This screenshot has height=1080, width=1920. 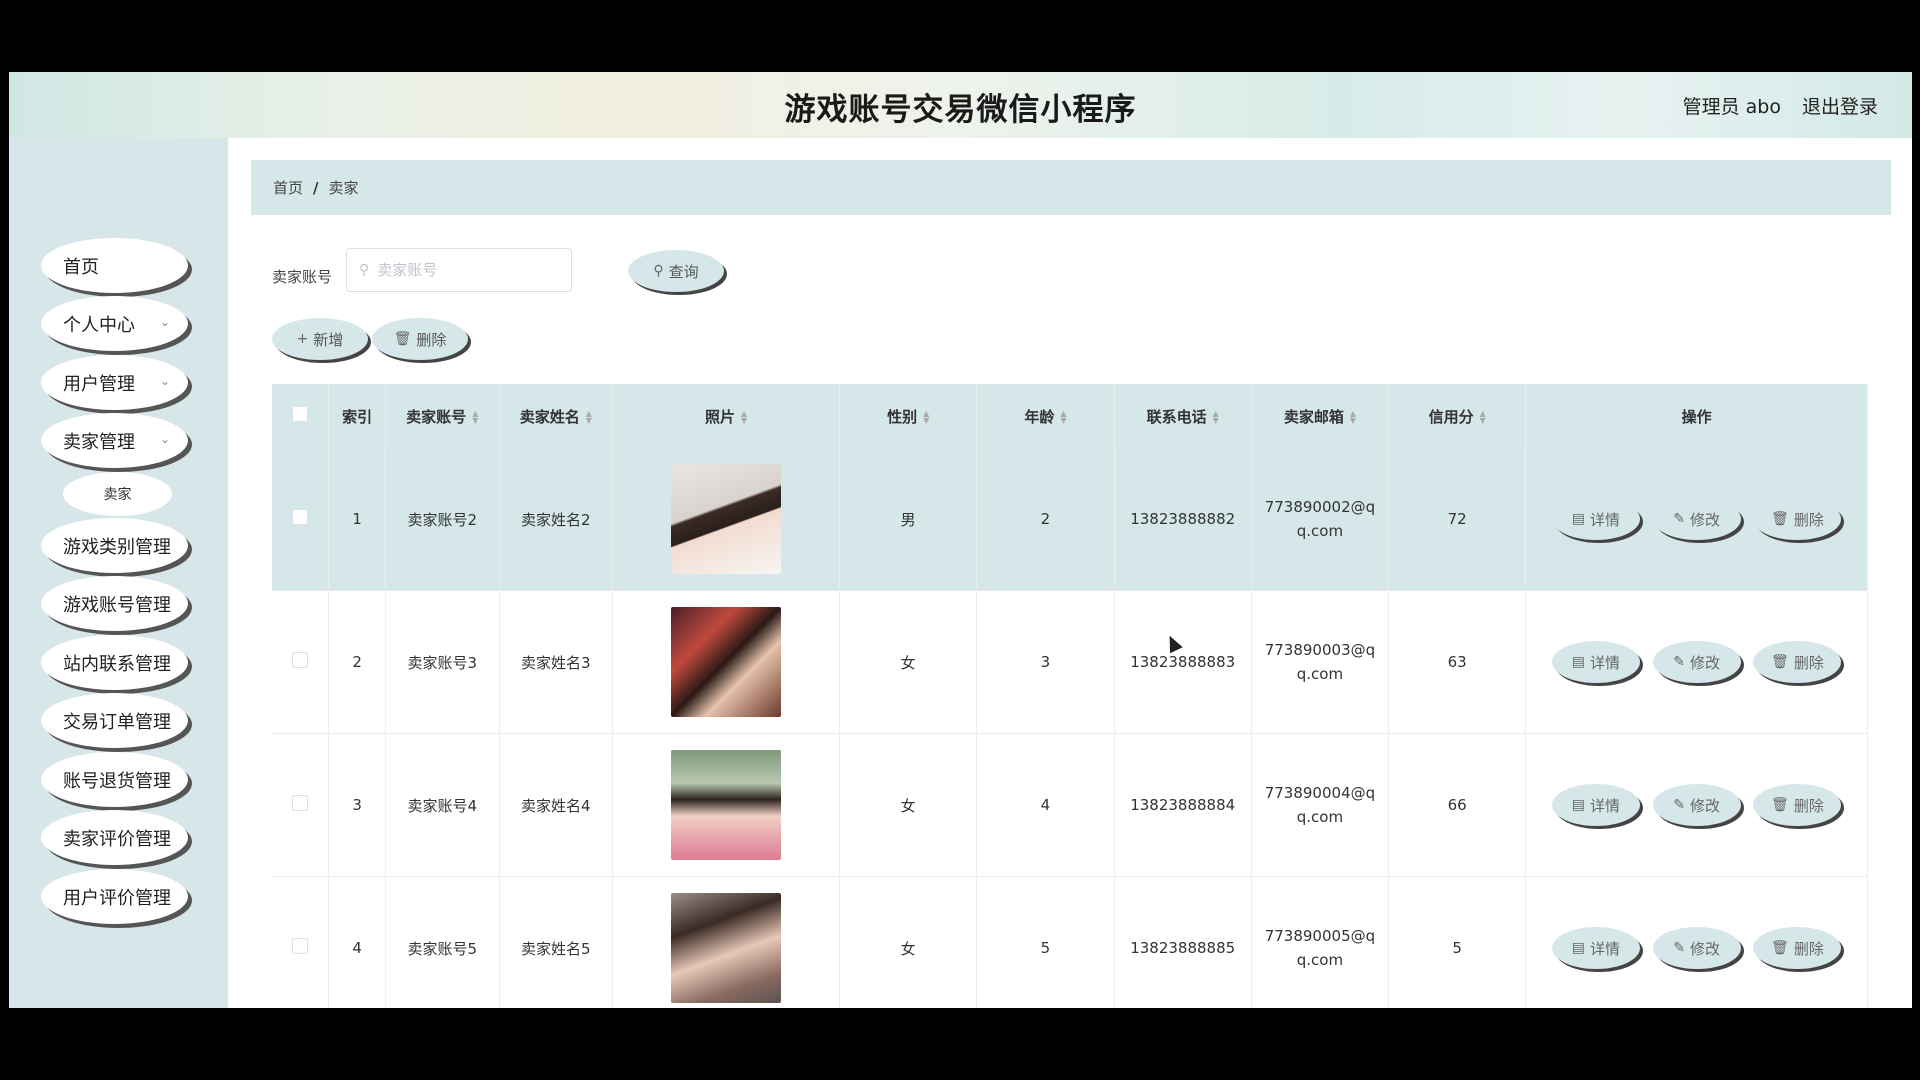 I want to click on cell-photo, so click(x=726, y=662).